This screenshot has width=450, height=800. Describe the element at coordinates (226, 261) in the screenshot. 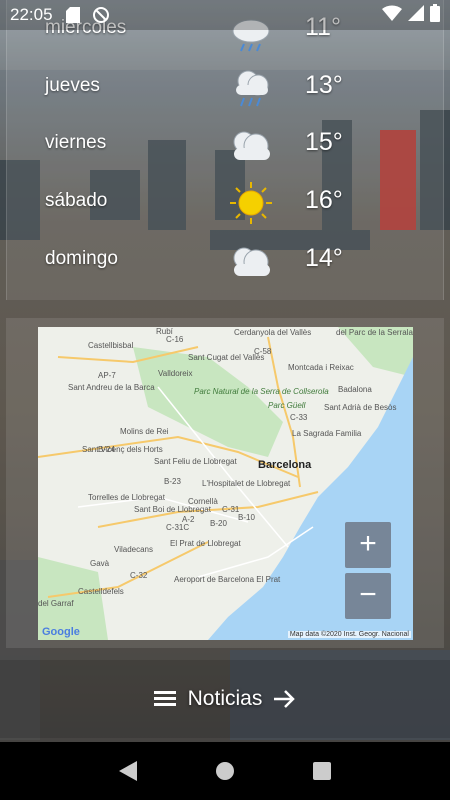

I see `forecast-row: domingo 14°` at that location.